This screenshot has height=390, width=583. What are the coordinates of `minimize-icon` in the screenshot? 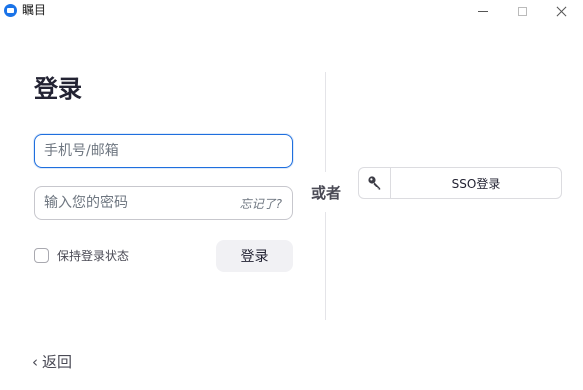 It's located at (483, 11).